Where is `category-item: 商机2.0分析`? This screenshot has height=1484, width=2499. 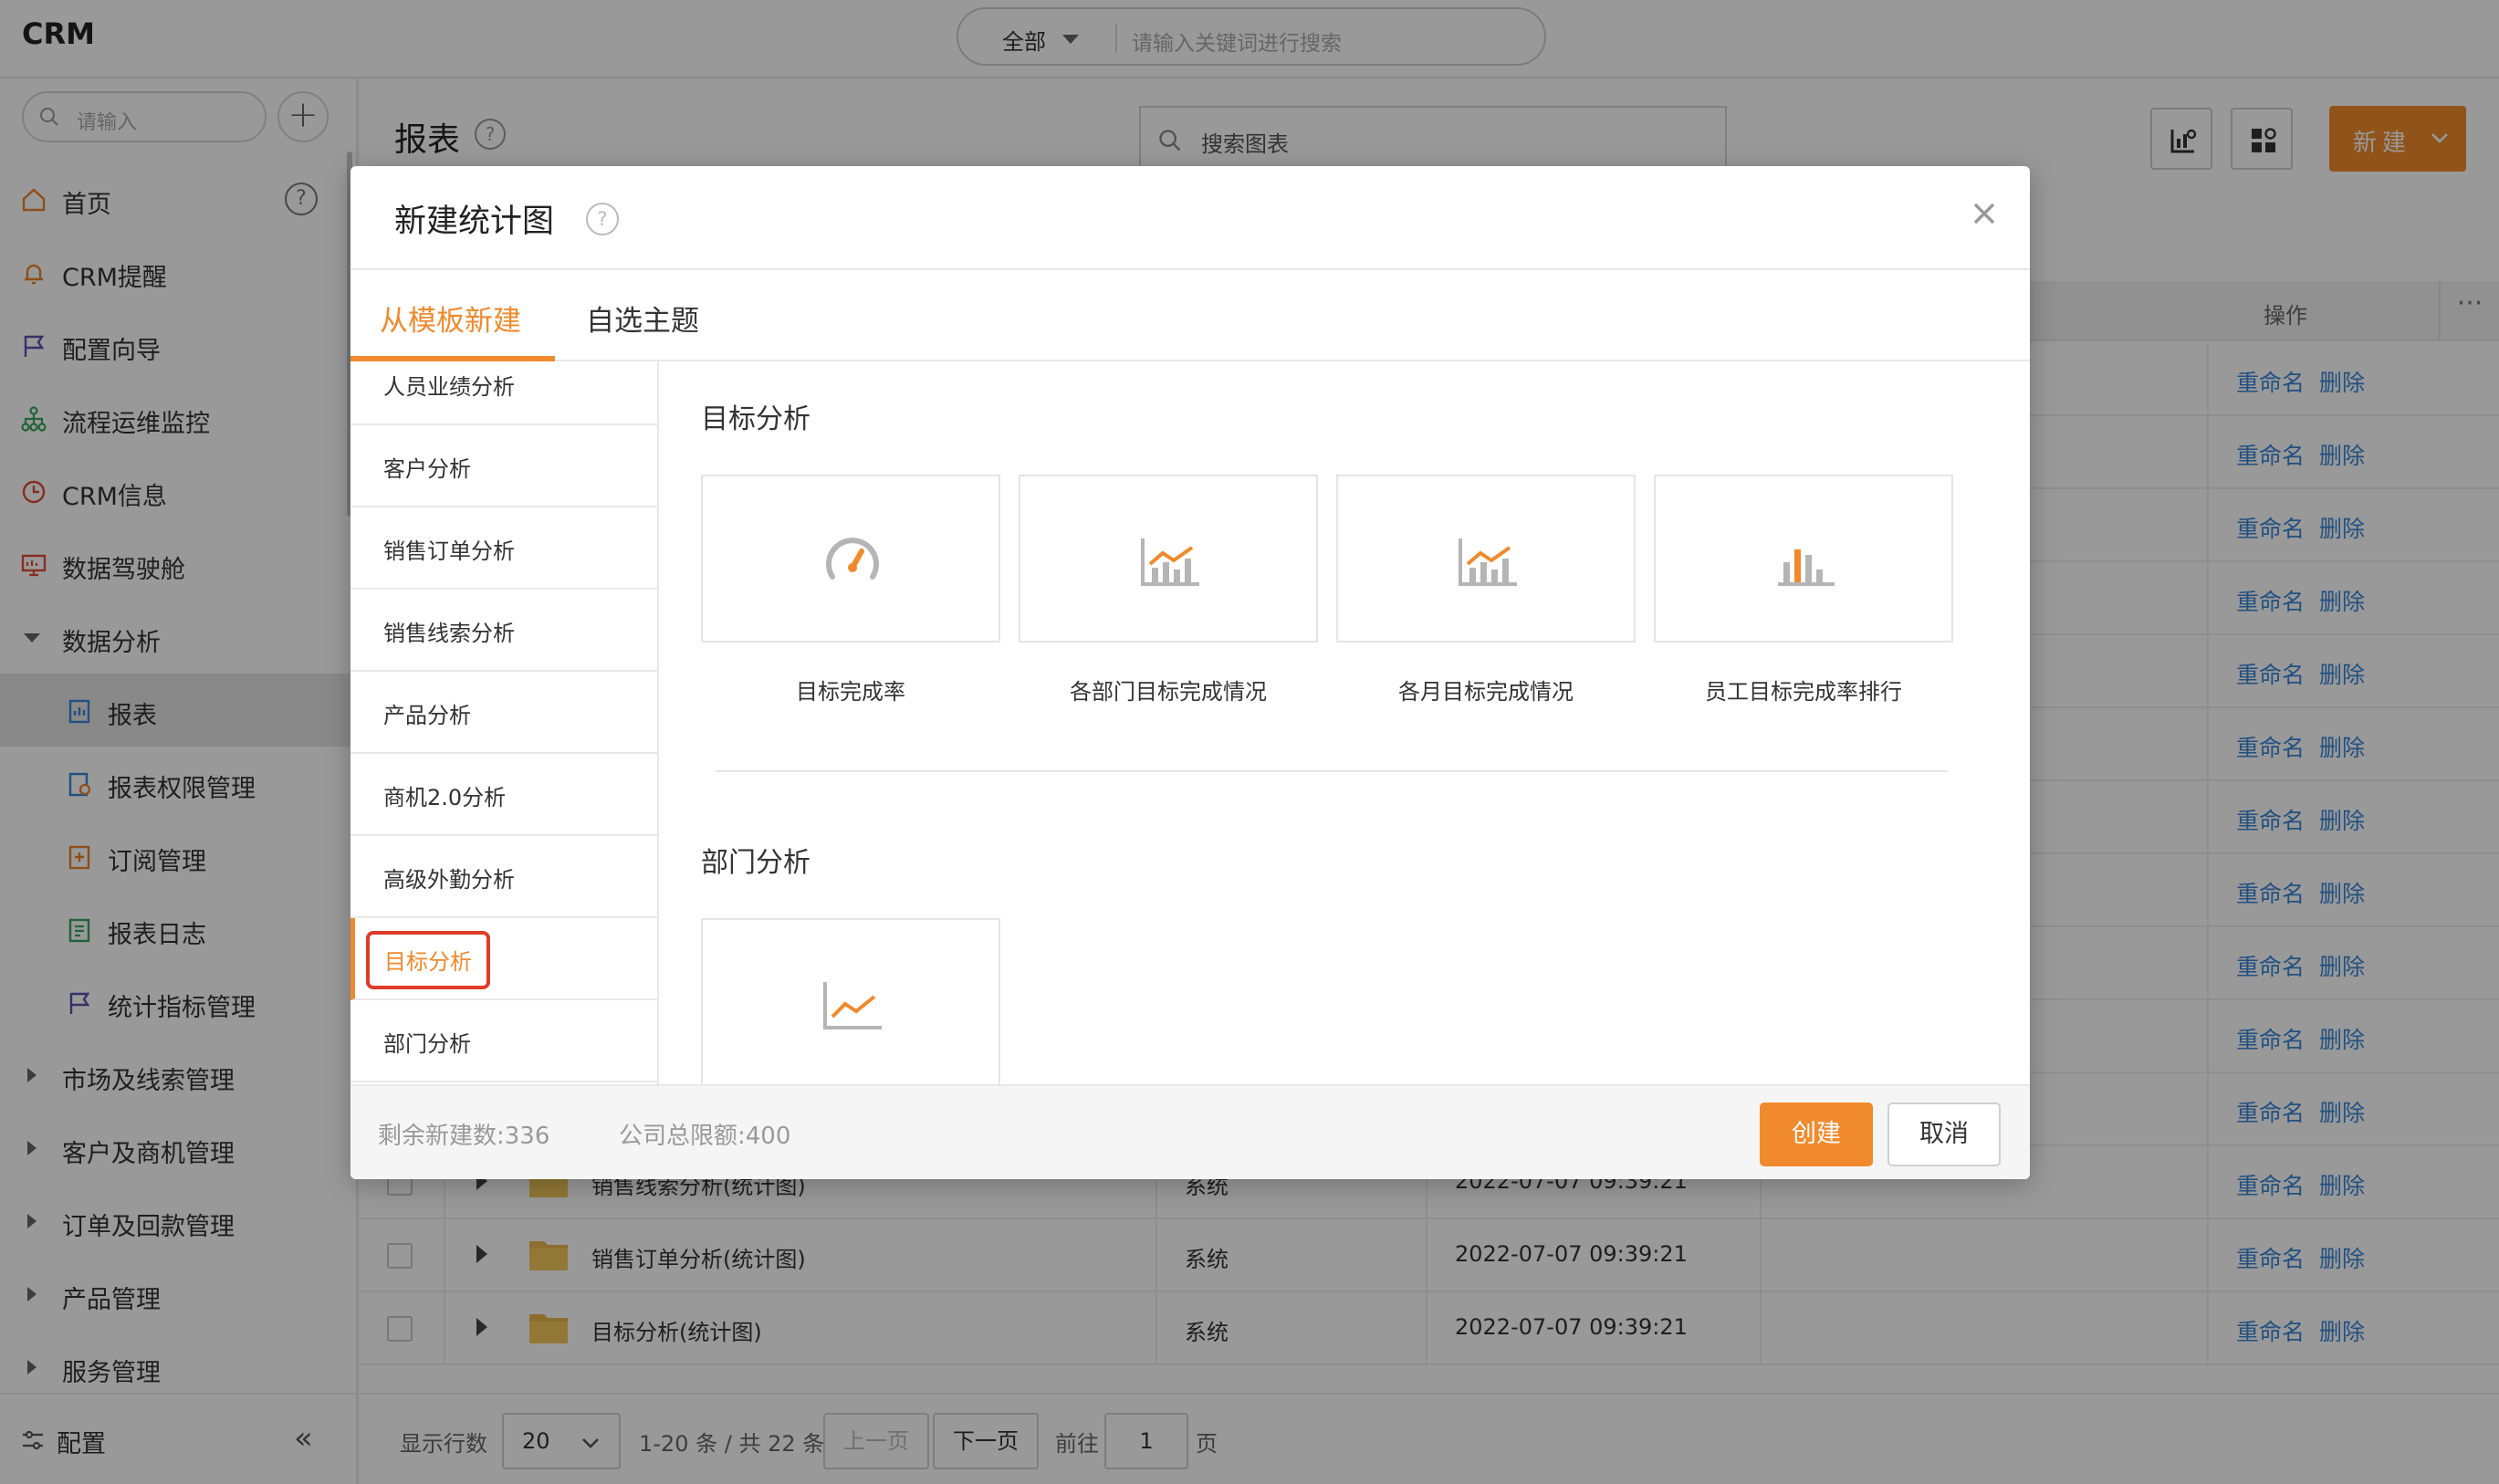
category-item: 商机2.0分析 is located at coordinates (503, 795).